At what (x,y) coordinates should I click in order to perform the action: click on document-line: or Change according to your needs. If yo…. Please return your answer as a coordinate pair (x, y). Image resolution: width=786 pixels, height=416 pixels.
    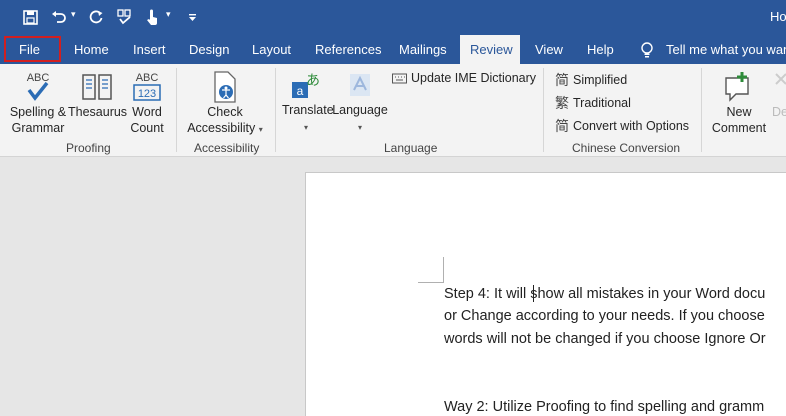
    Looking at the image, I should click on (604, 316).